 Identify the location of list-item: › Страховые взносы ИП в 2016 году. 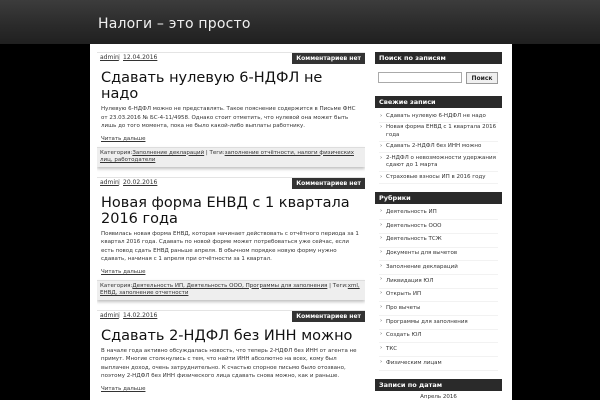
(438, 178).